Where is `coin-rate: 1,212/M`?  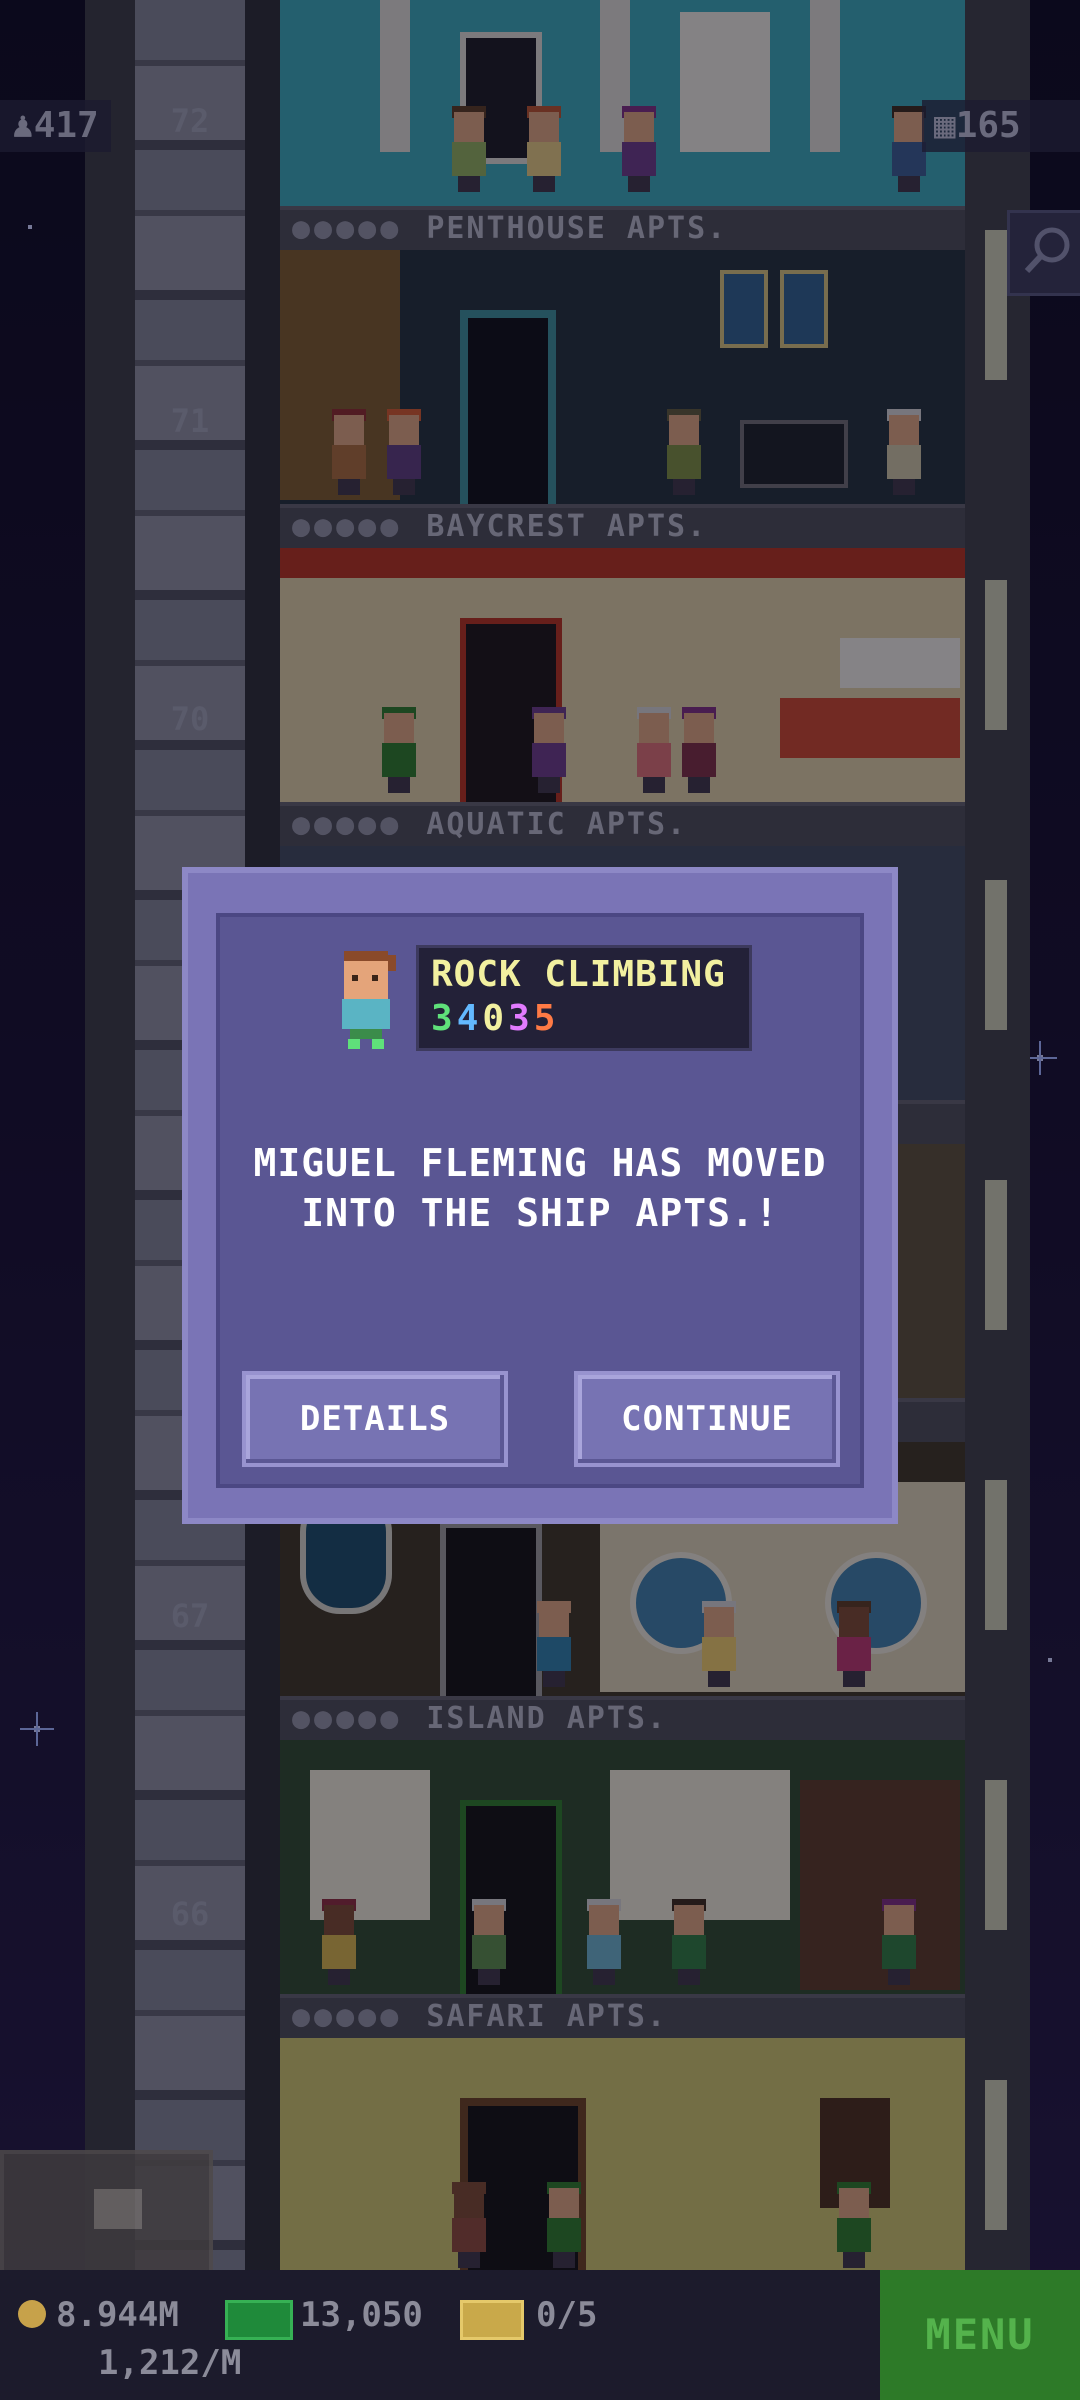 coin-rate: 1,212/M is located at coordinates (170, 2363).